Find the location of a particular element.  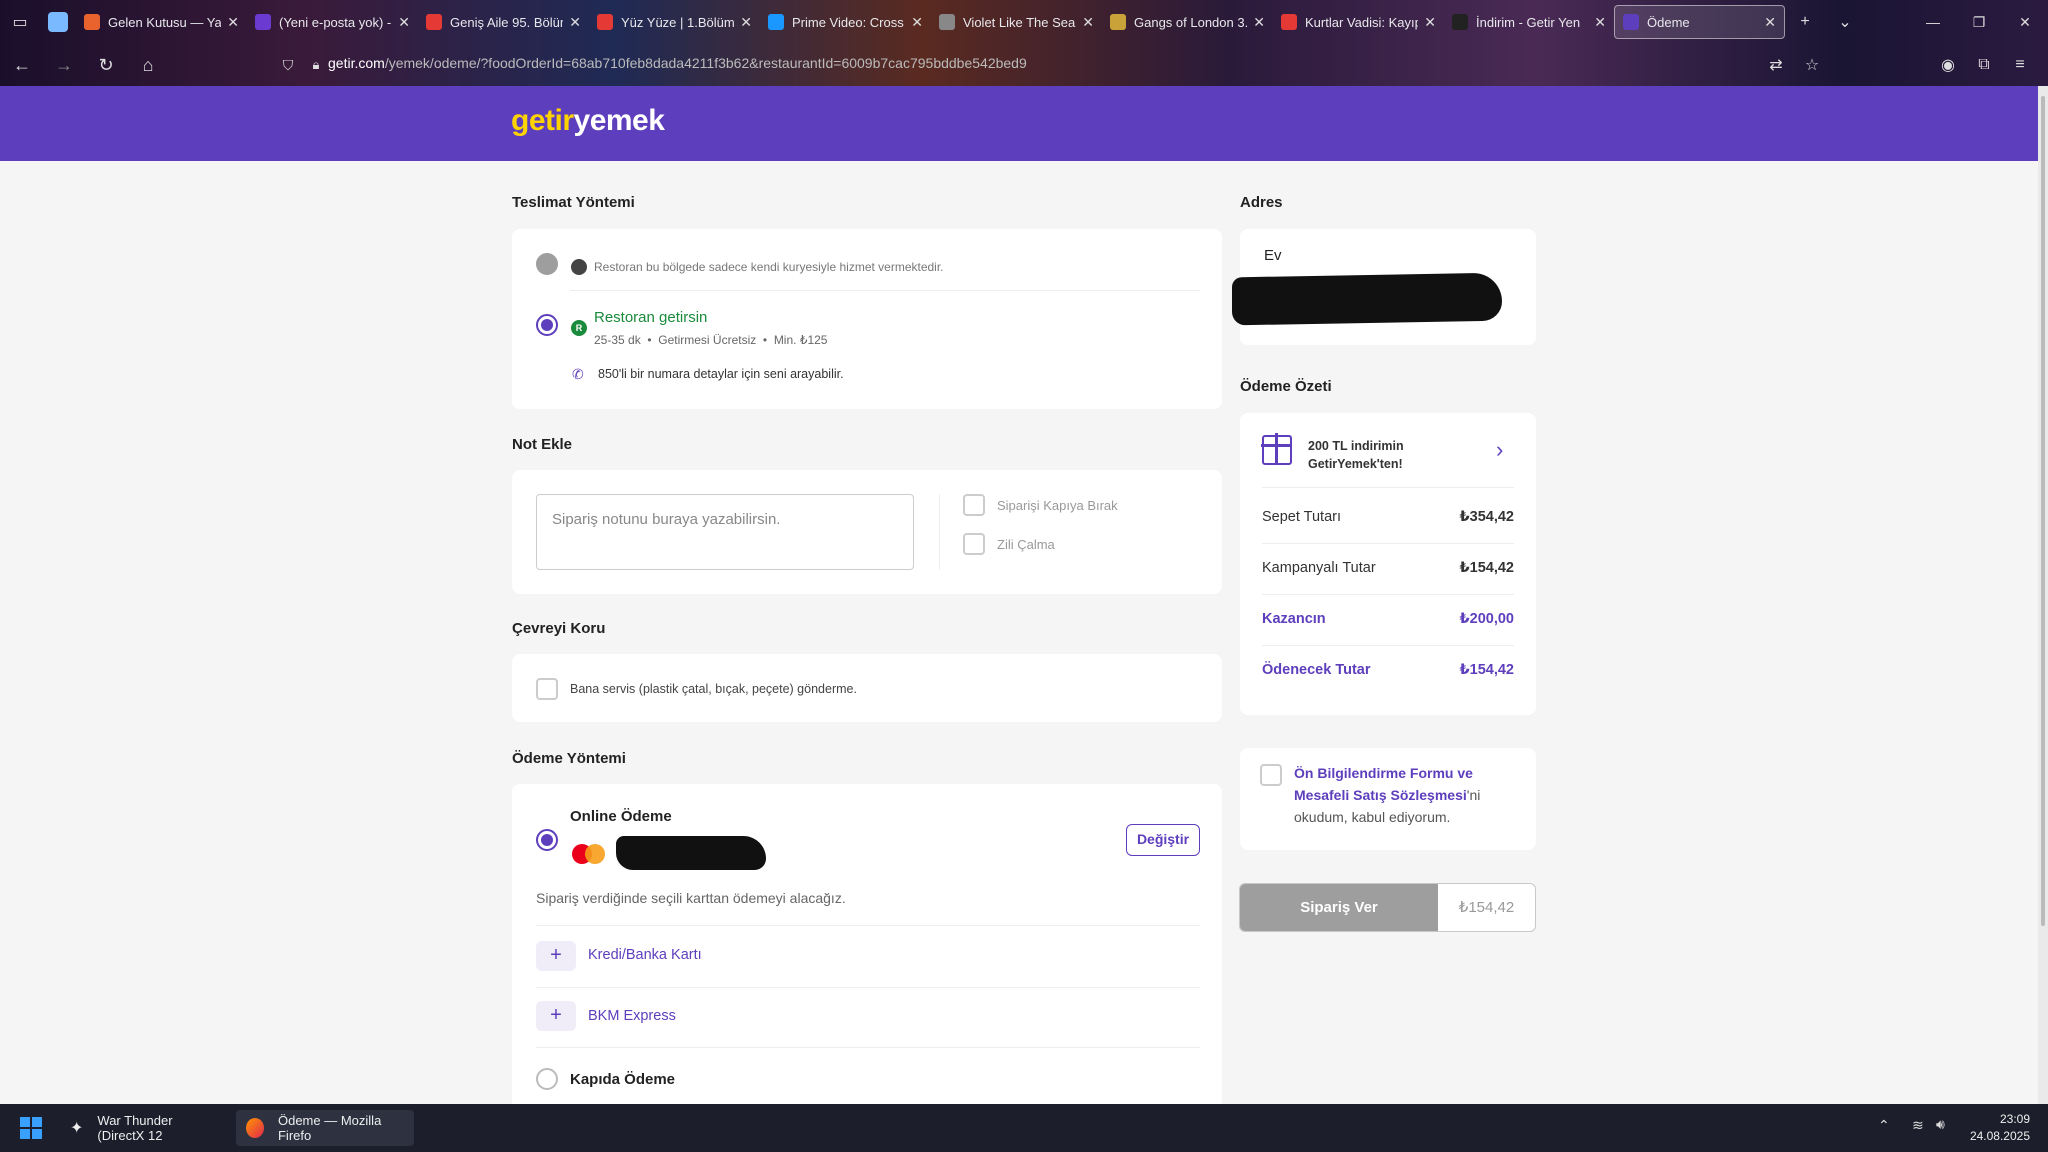

address-title: Adres is located at coordinates (1261, 202).